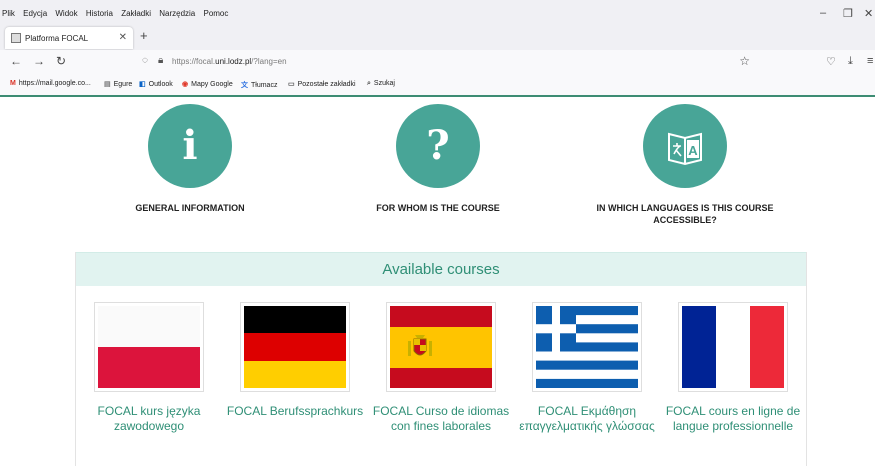  I want to click on close-tab-icon: ✕, so click(123, 37).